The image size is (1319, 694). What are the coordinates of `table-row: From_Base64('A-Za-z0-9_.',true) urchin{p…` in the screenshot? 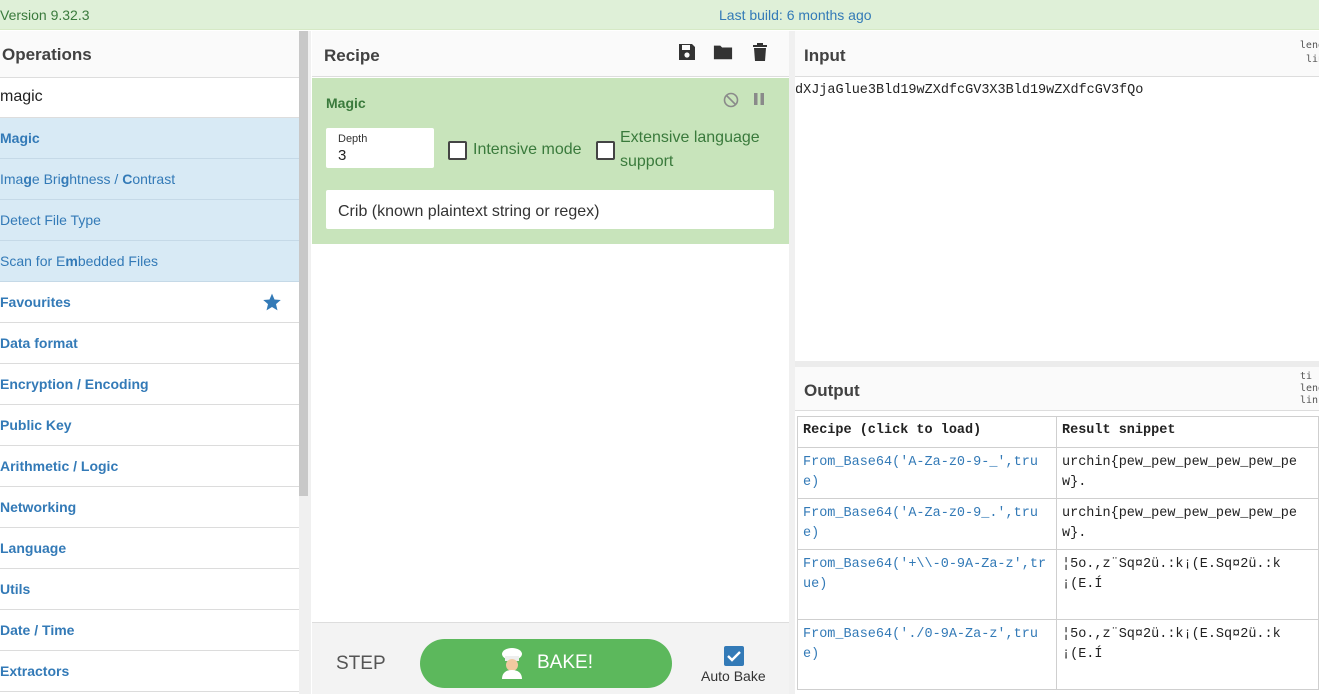 It's located at (1058, 524).